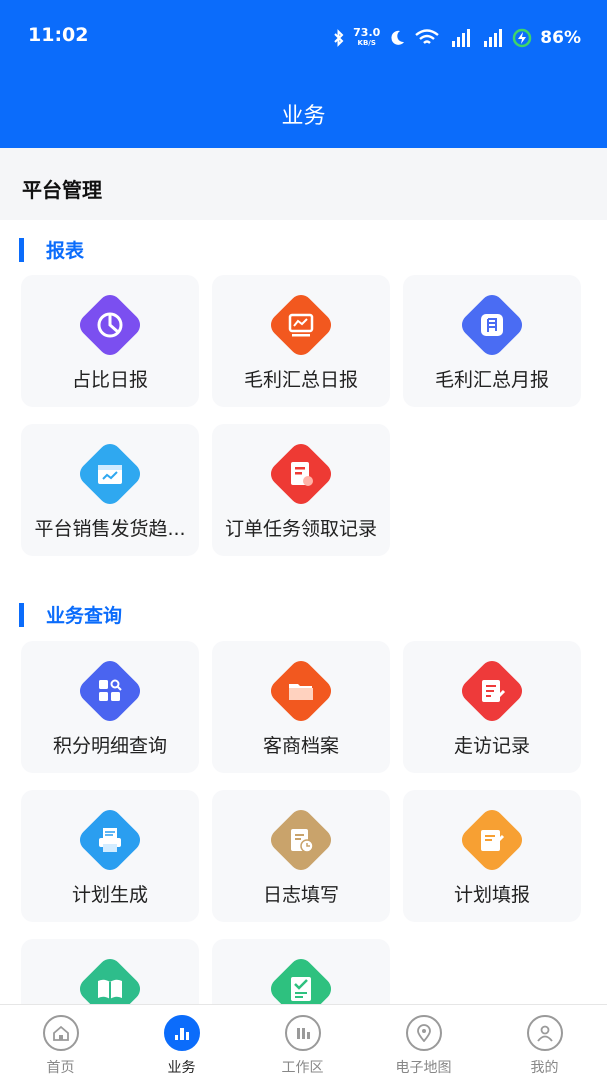 This screenshot has width=607, height=1080. I want to click on pie-chart-icon, so click(110, 325).